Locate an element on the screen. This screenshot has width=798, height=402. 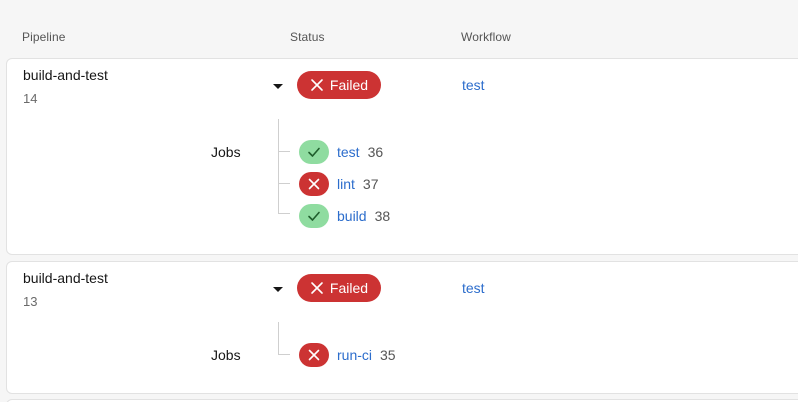
job-link: run-ci is located at coordinates (354, 355).